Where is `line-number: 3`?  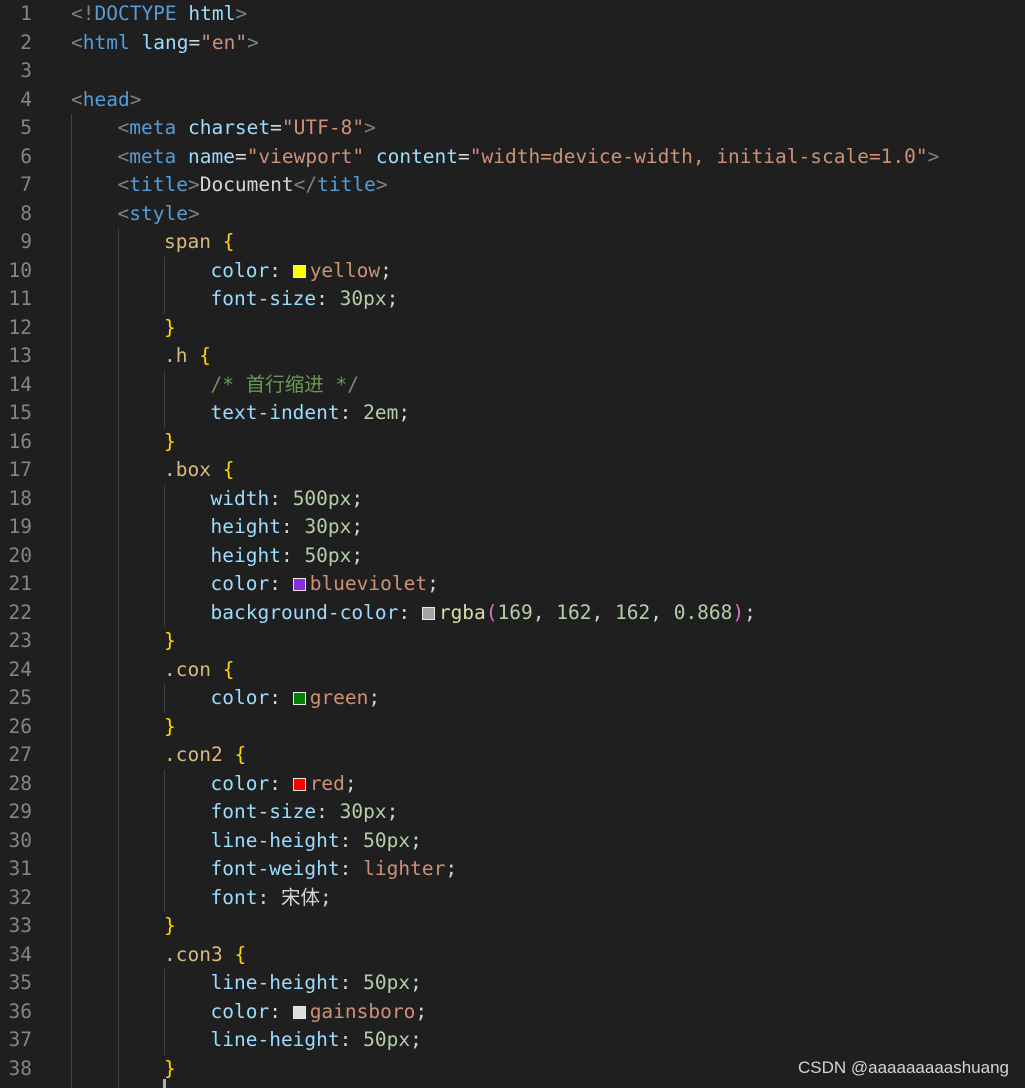
line-number: 3 is located at coordinates (26, 70).